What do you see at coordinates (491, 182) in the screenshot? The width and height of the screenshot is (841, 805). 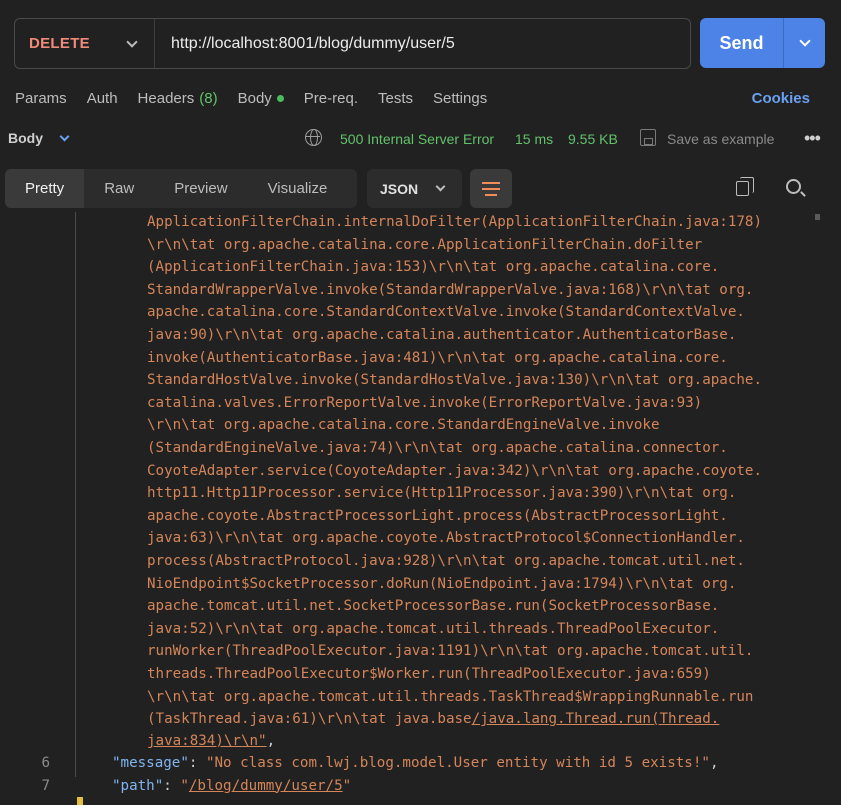 I see `wrap-lines-icon` at bounding box center [491, 182].